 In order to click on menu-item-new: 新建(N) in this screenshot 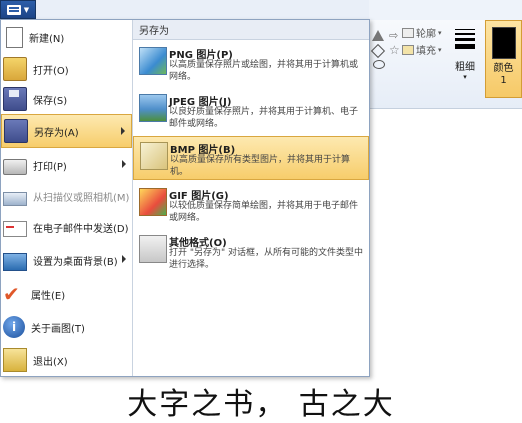, I will do `click(66, 37)`.